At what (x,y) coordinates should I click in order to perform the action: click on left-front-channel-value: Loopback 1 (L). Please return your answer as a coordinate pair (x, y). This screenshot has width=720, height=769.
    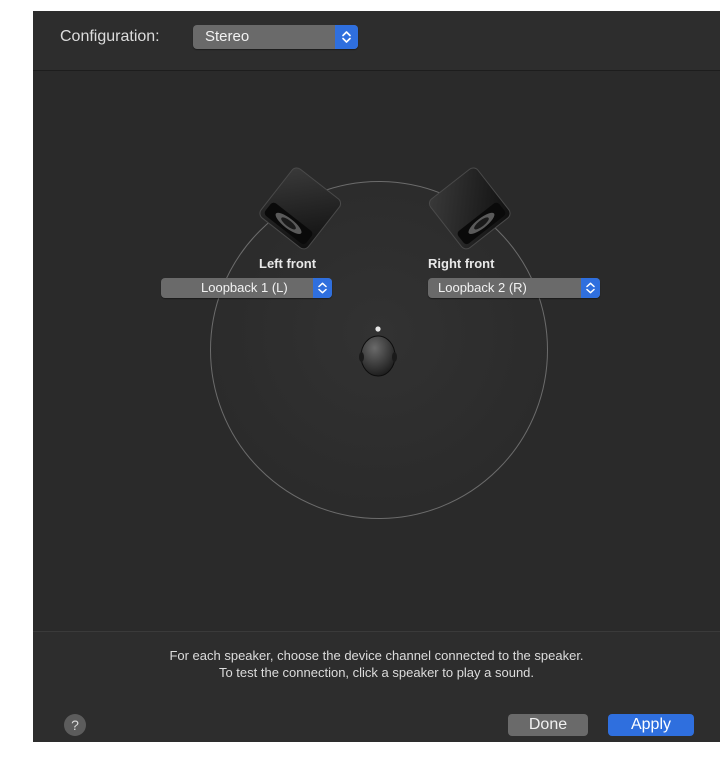
    Looking at the image, I should click on (244, 287).